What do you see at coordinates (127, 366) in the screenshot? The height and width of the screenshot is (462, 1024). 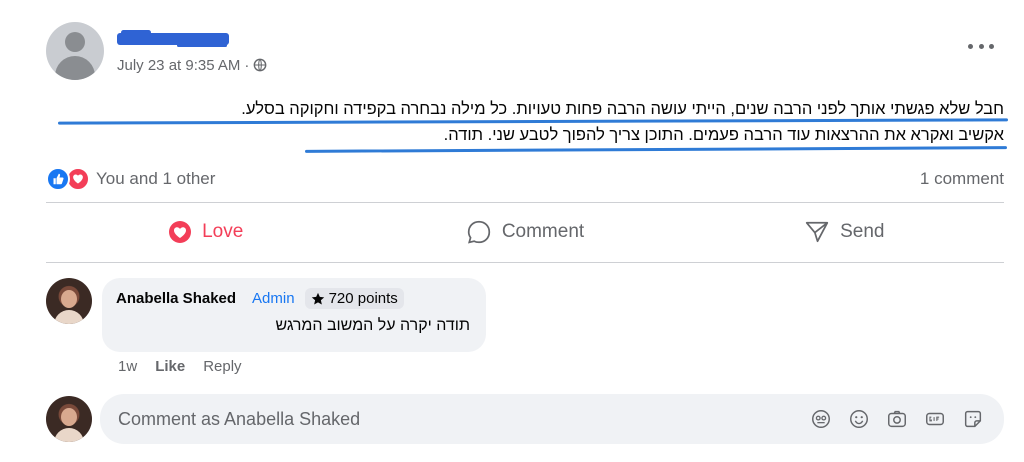 I see `comment-age: 1w` at bounding box center [127, 366].